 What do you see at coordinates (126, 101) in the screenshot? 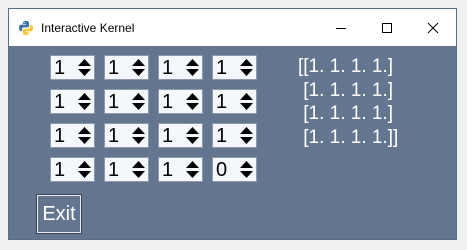
I see `spinbox-r2-c2: 1` at bounding box center [126, 101].